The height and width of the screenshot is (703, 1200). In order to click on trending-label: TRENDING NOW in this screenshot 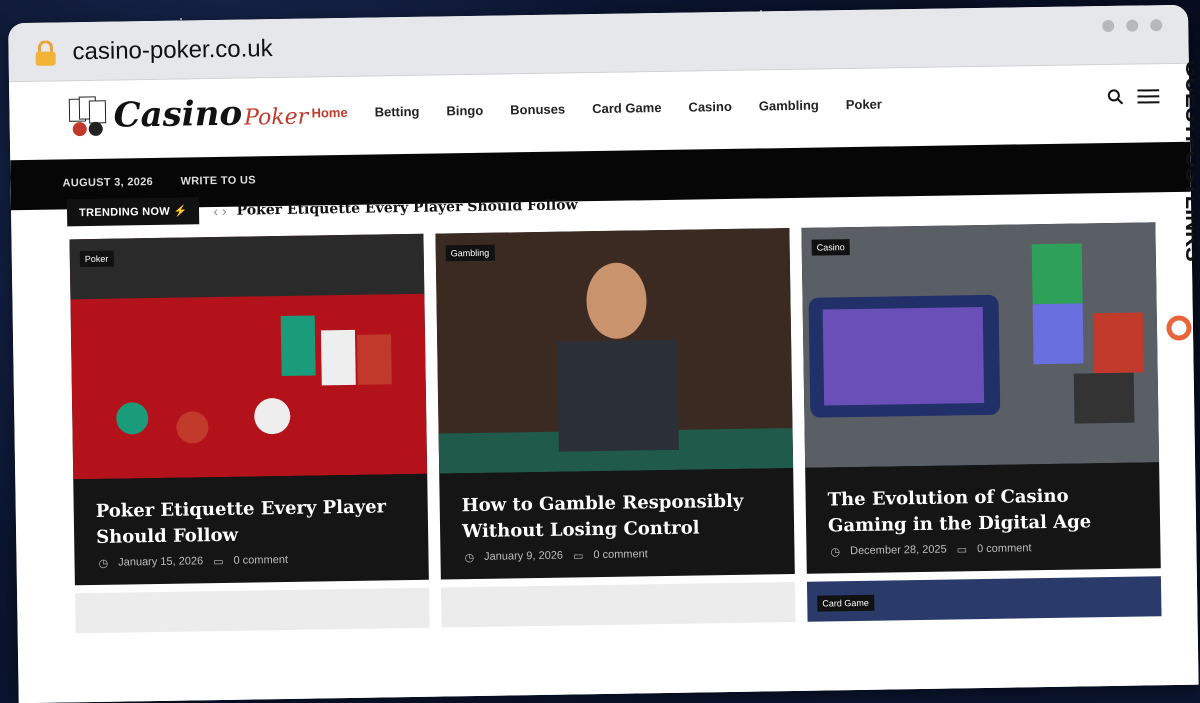, I will do `click(124, 212)`.